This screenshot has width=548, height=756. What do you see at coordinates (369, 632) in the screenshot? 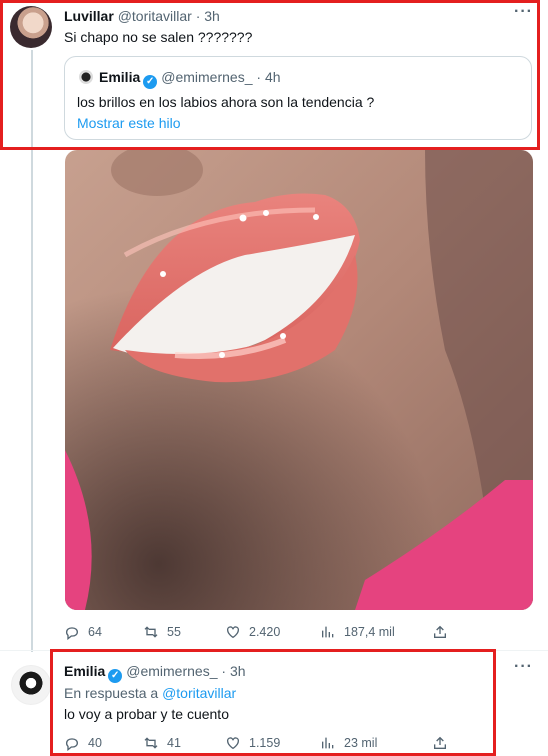
I see `views-count: 187,4 mil` at bounding box center [369, 632].